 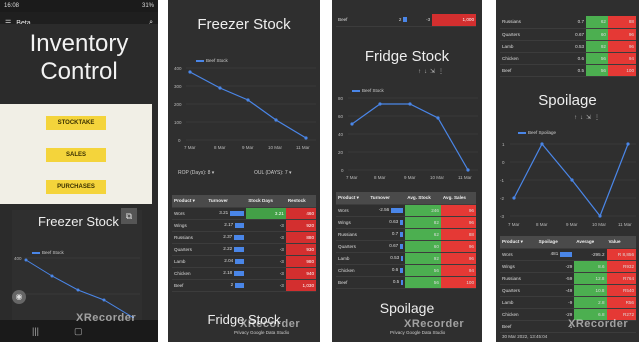 What do you see at coordinates (220, 147) in the screenshot?
I see `x-tick: 8 Mar` at bounding box center [220, 147].